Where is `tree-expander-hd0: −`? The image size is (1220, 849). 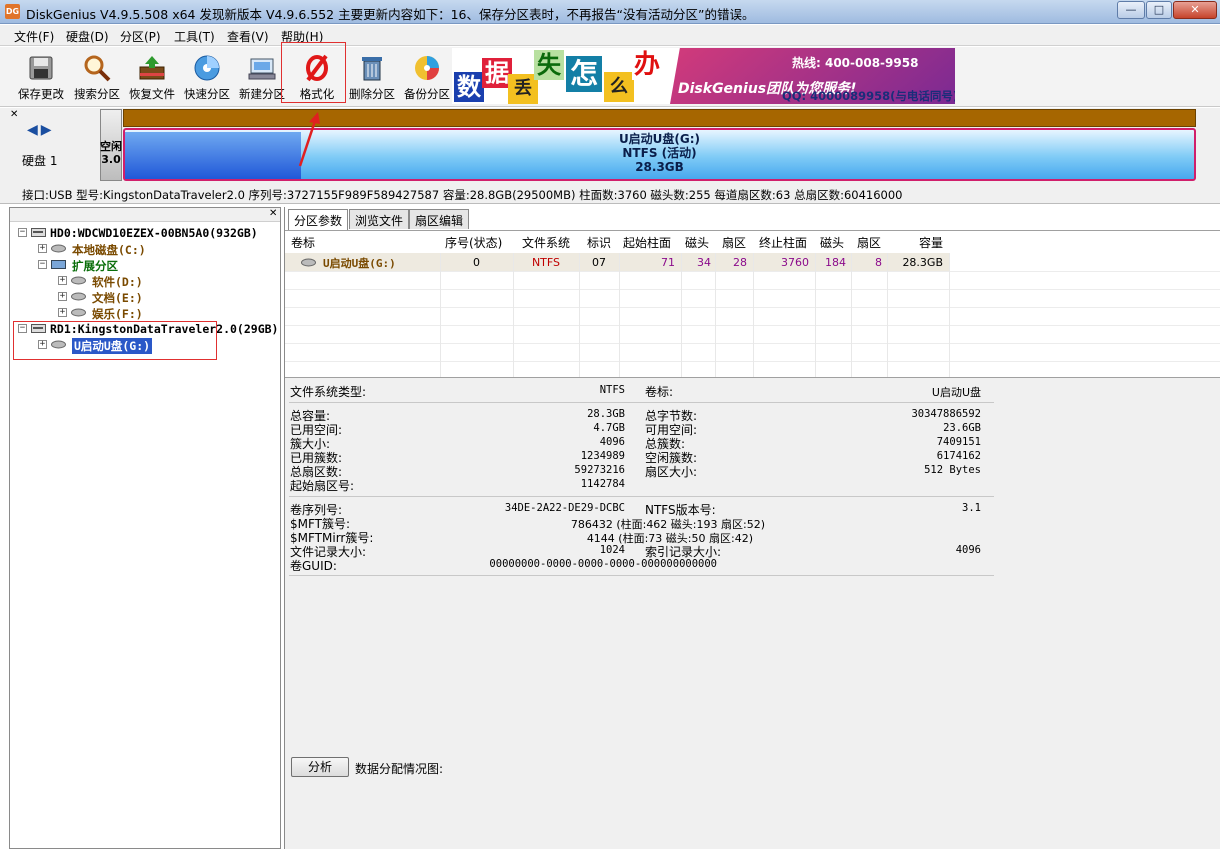
tree-expander-hd0: − is located at coordinates (22, 232).